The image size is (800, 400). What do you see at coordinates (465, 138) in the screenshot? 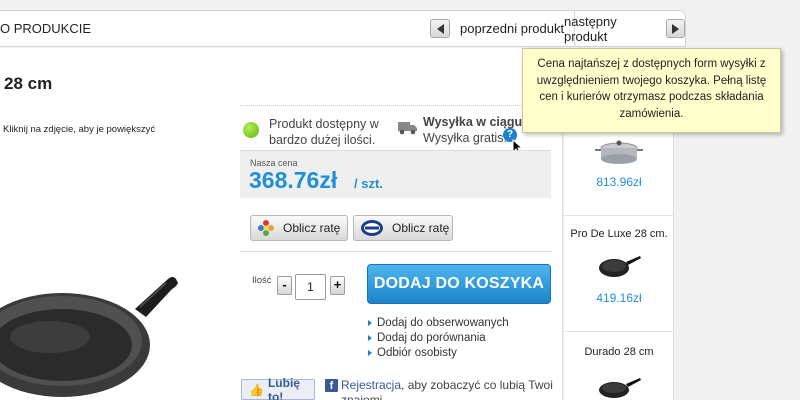
I see `free-shipping: Wysyłka gratis!` at bounding box center [465, 138].